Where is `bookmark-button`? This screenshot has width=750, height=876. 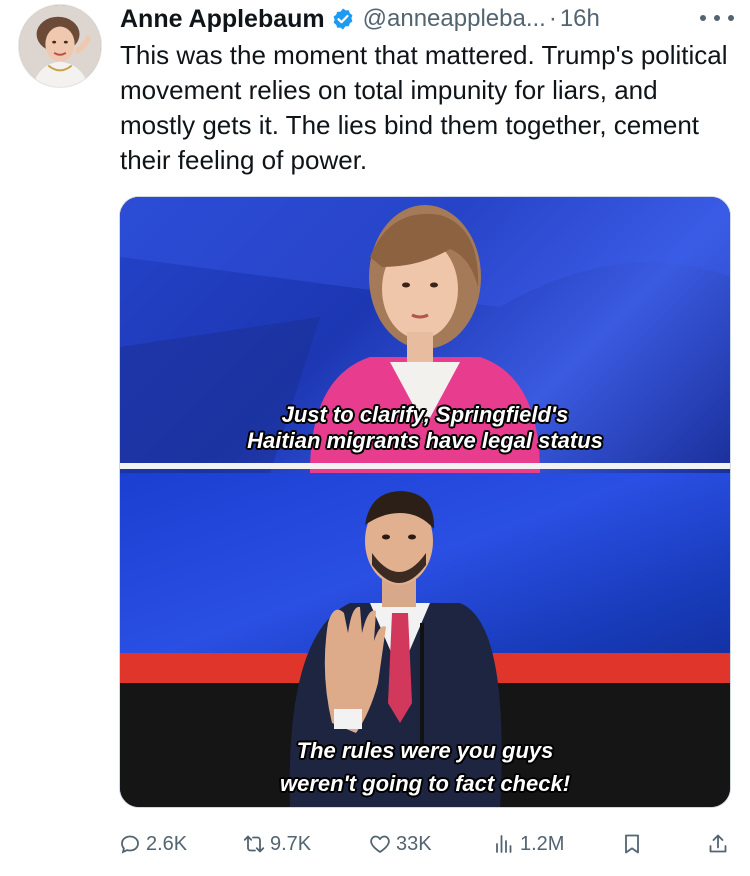 bookmark-button is located at coordinates (634, 844).